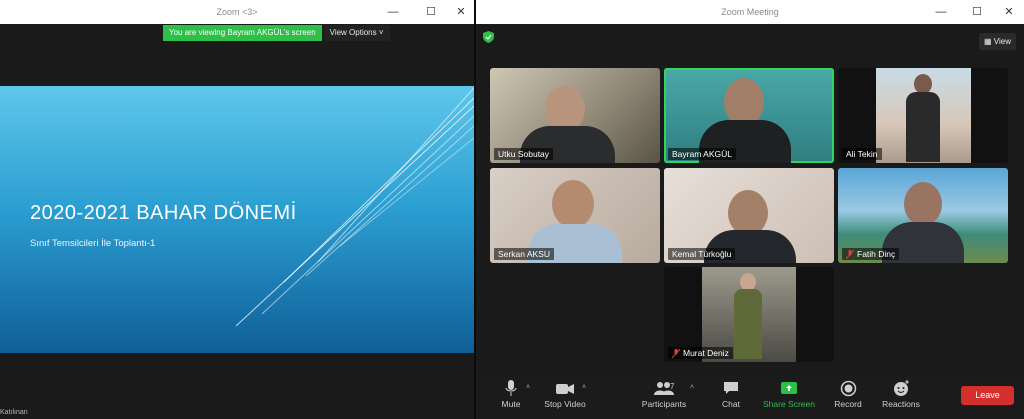  I want to click on participant-name-label: Ali Tekin, so click(862, 154).